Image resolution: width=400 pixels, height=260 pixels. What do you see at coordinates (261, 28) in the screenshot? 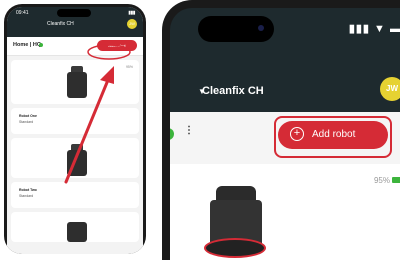
I see `camera-icon` at bounding box center [261, 28].